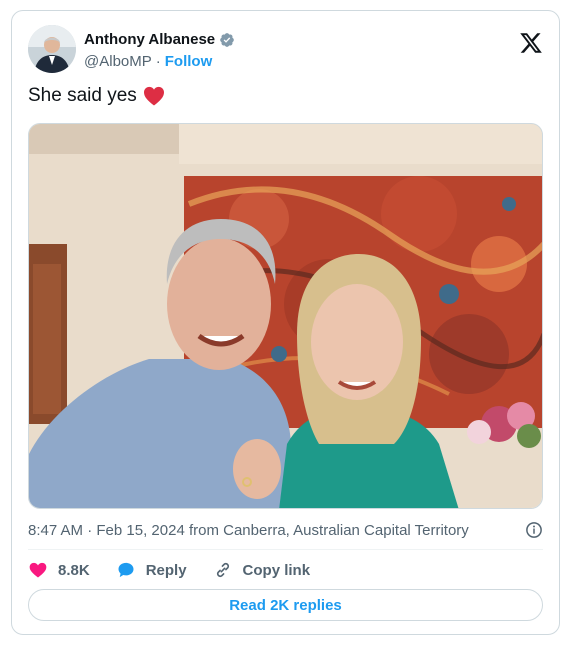 This screenshot has height=645, width=572. Describe the element at coordinates (166, 570) in the screenshot. I see `reply-label: Reply` at that location.